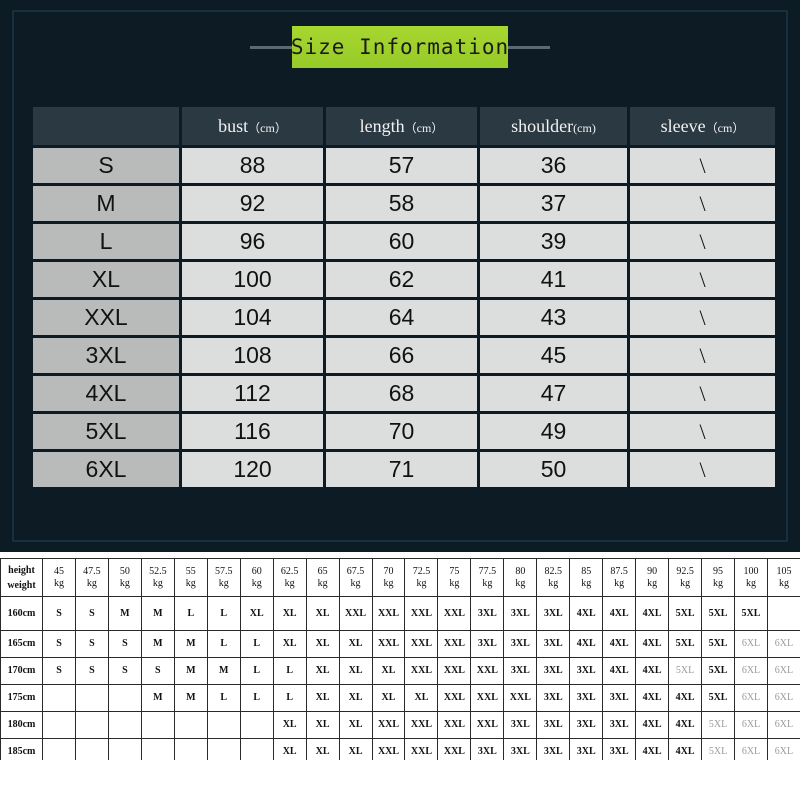 The width and height of the screenshot is (800, 800). Describe the element at coordinates (718, 577) in the screenshot. I see `weight-column-header: 95 kg` at that location.